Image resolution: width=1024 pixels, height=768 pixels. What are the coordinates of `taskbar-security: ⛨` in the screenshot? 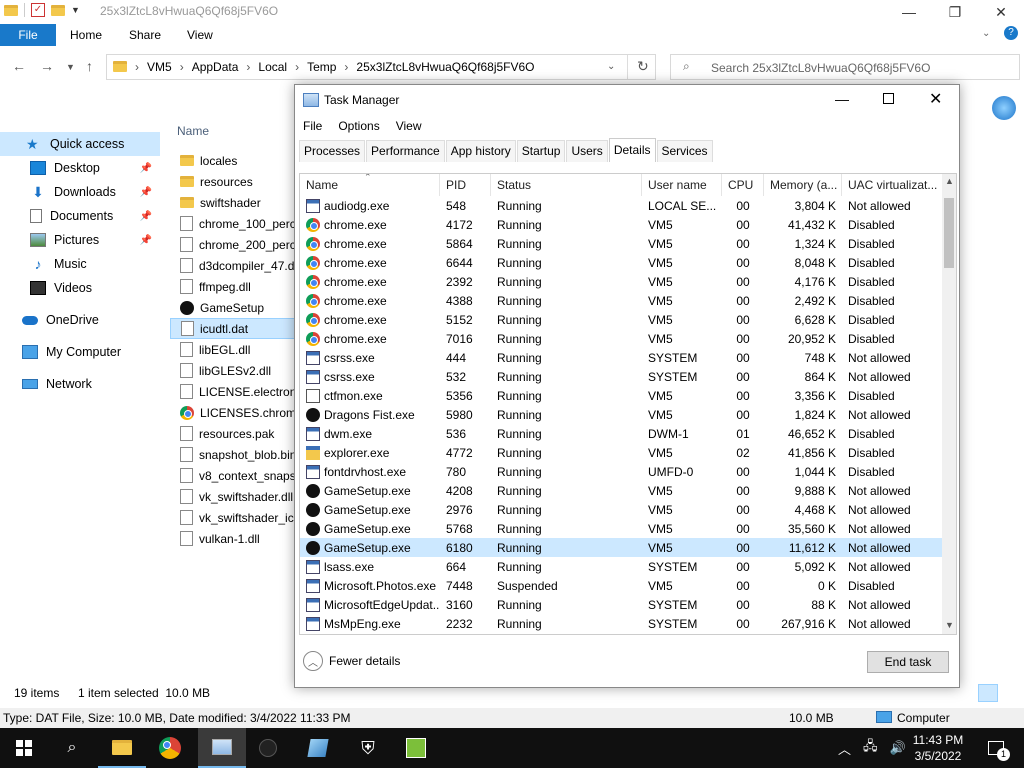 It's located at (368, 748).